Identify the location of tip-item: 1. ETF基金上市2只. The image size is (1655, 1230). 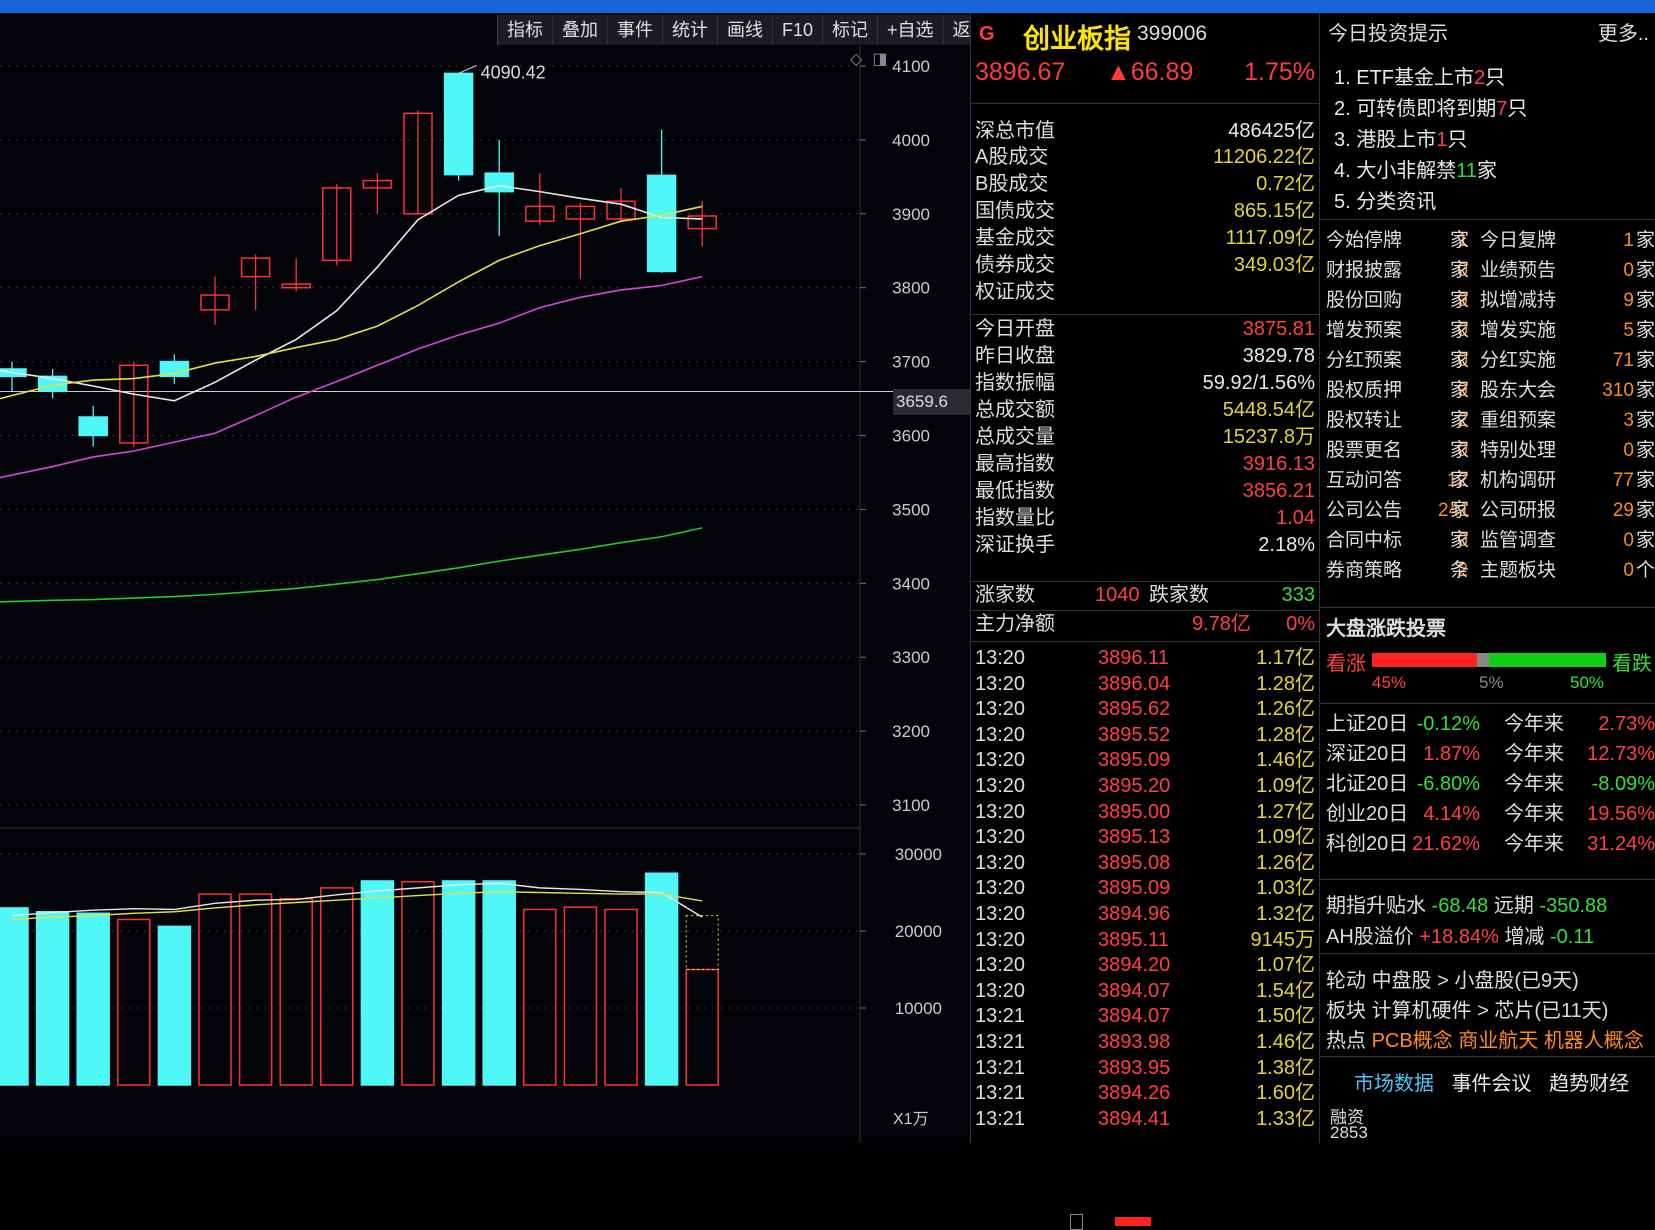
(1419, 75).